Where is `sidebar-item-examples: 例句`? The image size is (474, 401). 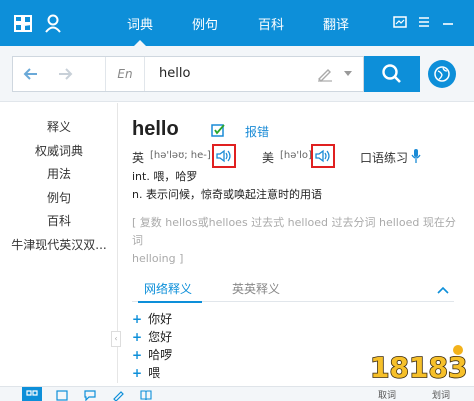
sidebar-item-examples: 例句 is located at coordinates (59, 198).